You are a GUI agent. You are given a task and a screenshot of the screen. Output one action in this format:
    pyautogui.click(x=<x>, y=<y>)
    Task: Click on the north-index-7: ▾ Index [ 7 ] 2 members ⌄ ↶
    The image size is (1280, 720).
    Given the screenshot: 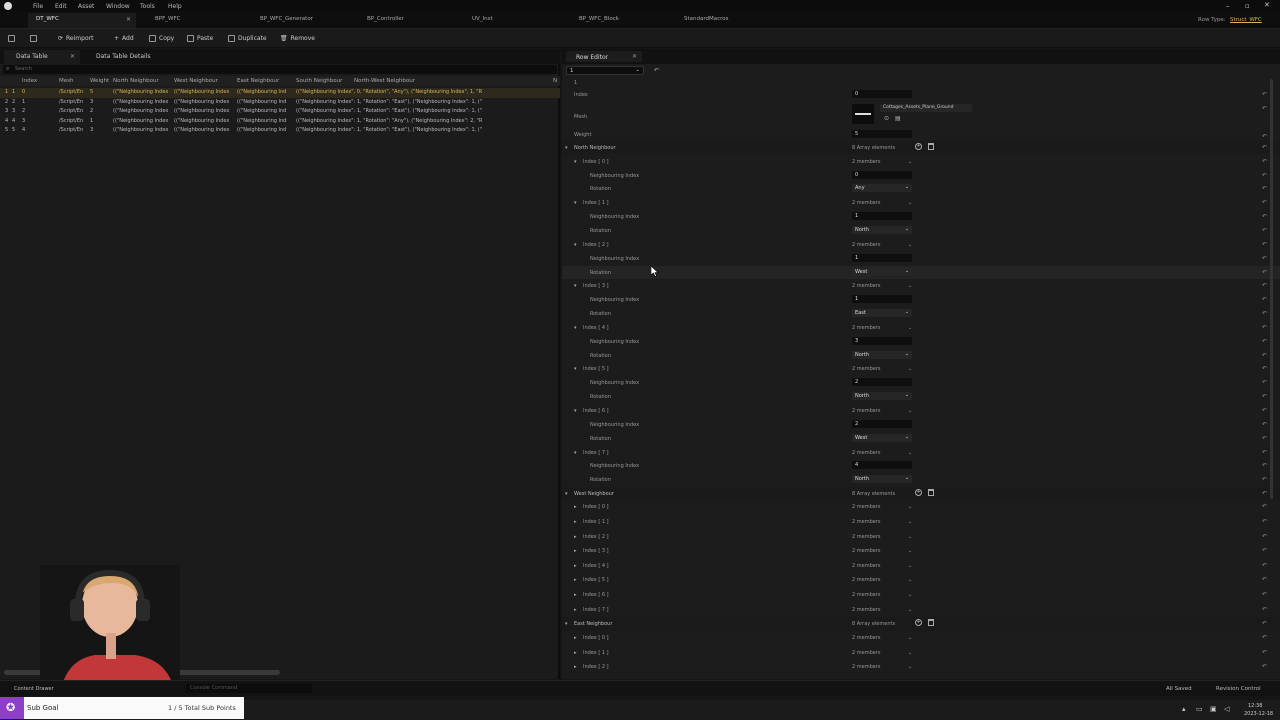 What is the action you would take?
    pyautogui.click(x=921, y=453)
    